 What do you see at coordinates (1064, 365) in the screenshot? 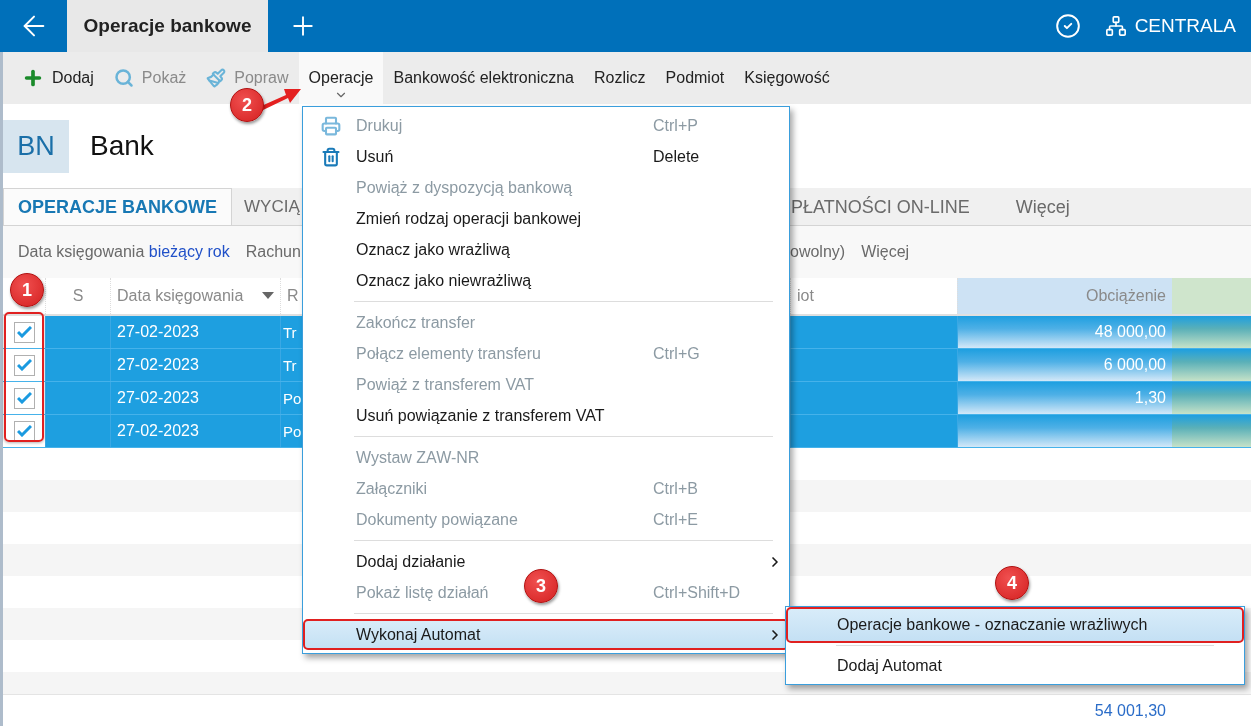
I see `table-cell: 6 000,00` at bounding box center [1064, 365].